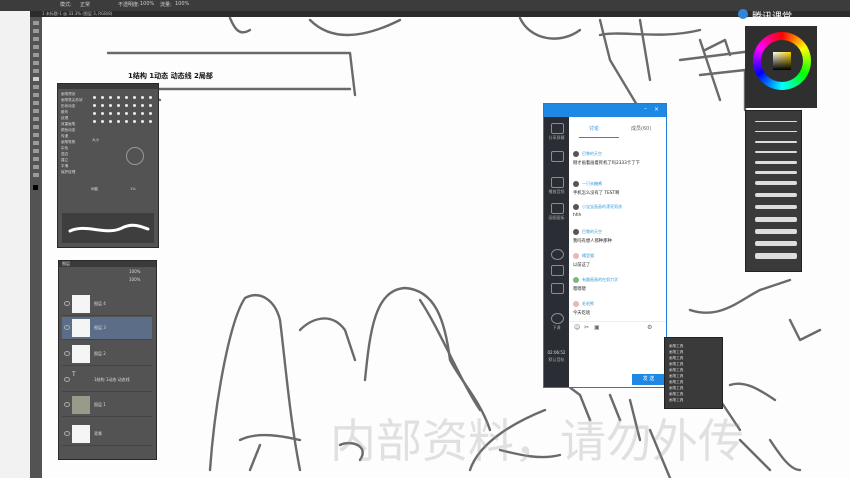 The height and width of the screenshot is (478, 850). Describe the element at coordinates (72, 100) in the screenshot. I see `brush-option: 画笔笔尖形状` at that location.